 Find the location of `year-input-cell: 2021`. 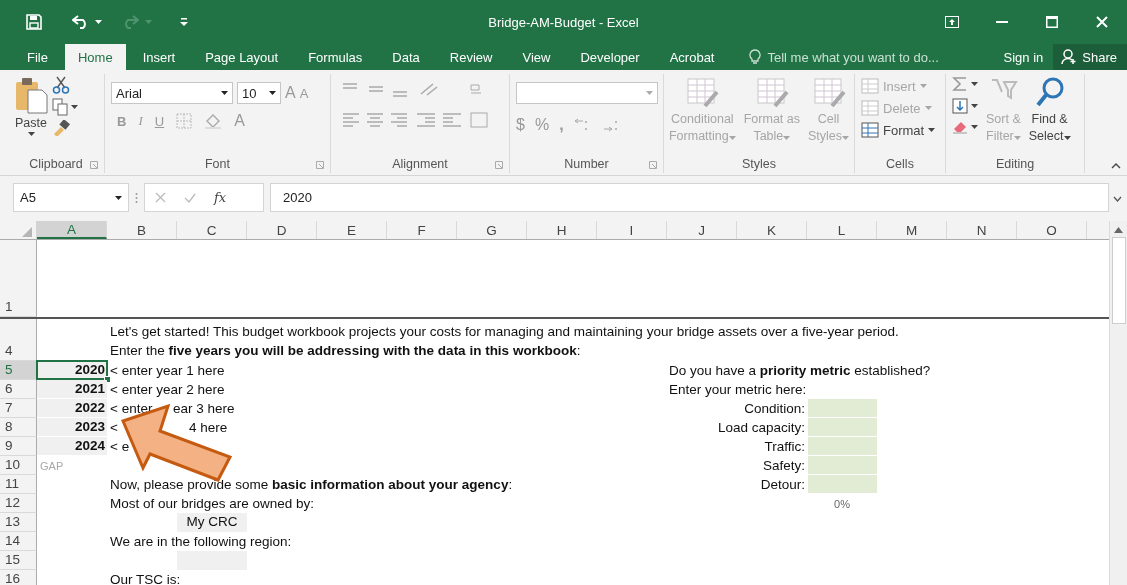

year-input-cell: 2021 is located at coordinates (72, 389).